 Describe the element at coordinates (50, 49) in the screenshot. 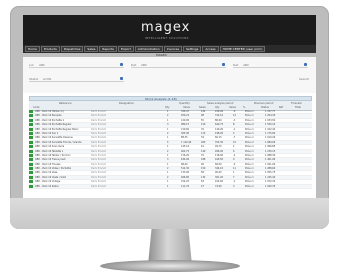

I see `menu-item: Products` at that location.